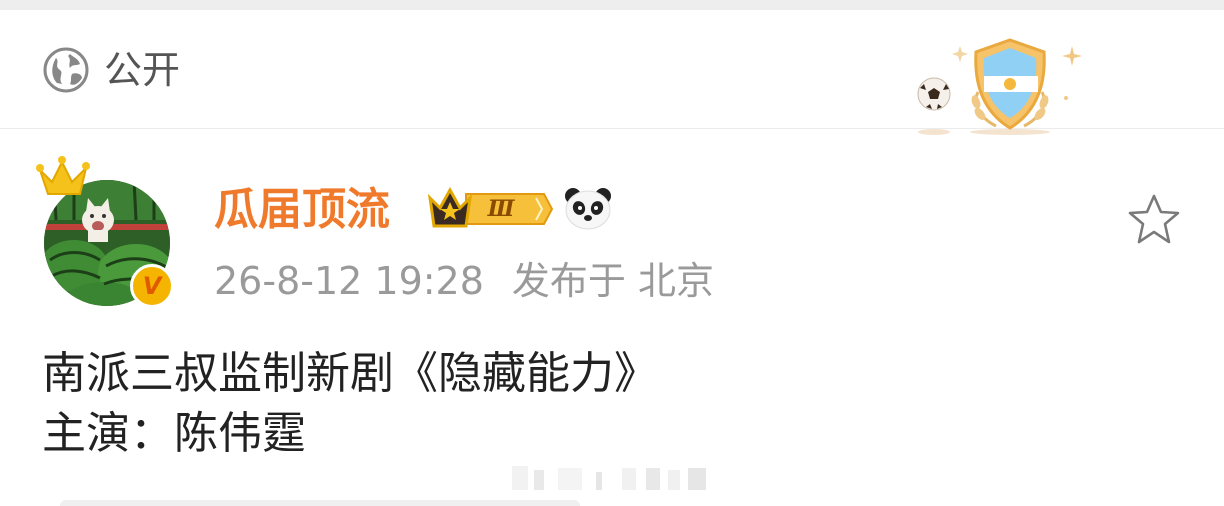 The image size is (1224, 506). What do you see at coordinates (350, 373) in the screenshot?
I see `post-line: 南派三叔监制新剧《隐藏能力》` at bounding box center [350, 373].